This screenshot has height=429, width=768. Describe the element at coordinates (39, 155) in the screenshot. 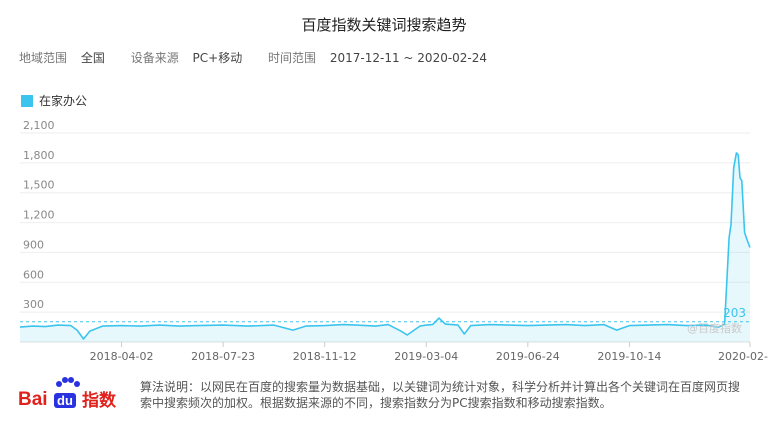

I see `y-tick-label: 1,800` at that location.